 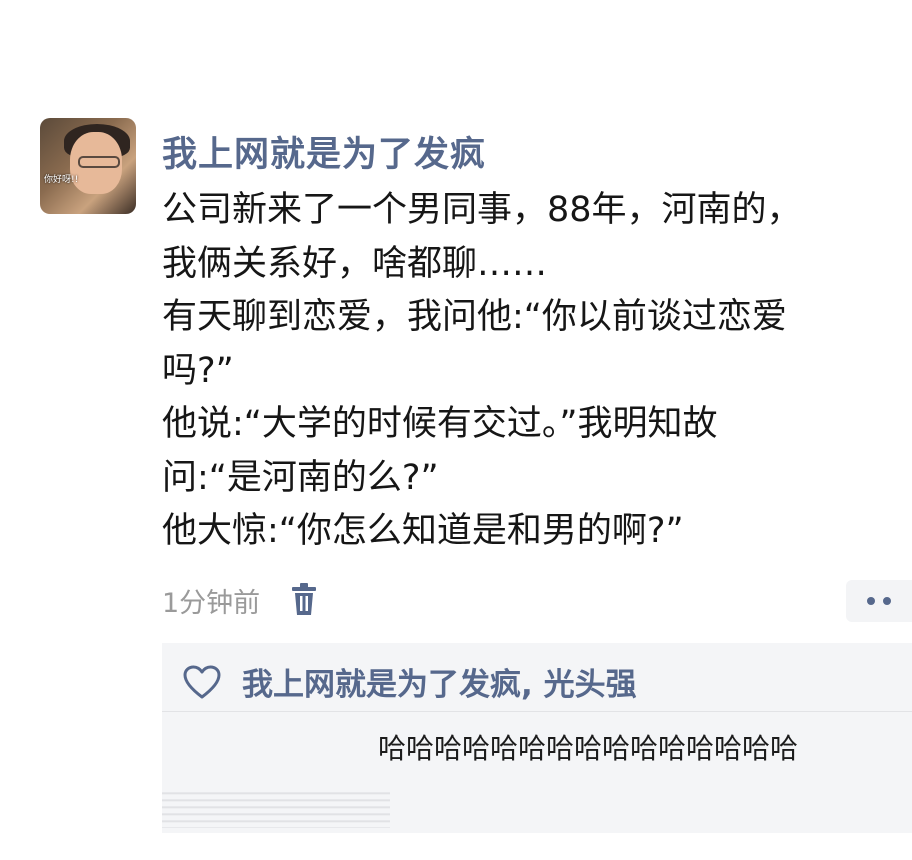 I want to click on post-meta-row: 1分钟前, so click(x=240, y=600).